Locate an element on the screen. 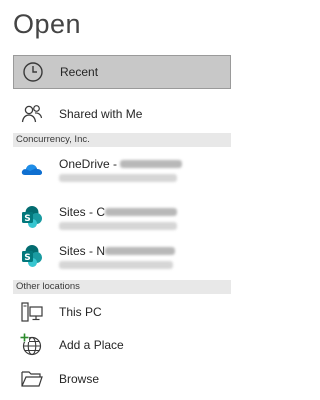 The image size is (320, 400). location-sites-n: S Sites - N is located at coordinates (122, 256).